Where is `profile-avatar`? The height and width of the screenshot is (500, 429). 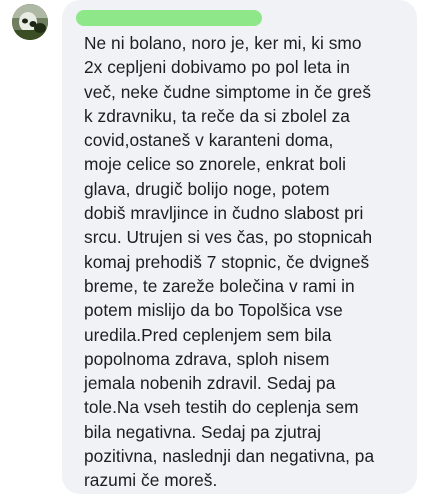
profile-avatar is located at coordinates (30, 22).